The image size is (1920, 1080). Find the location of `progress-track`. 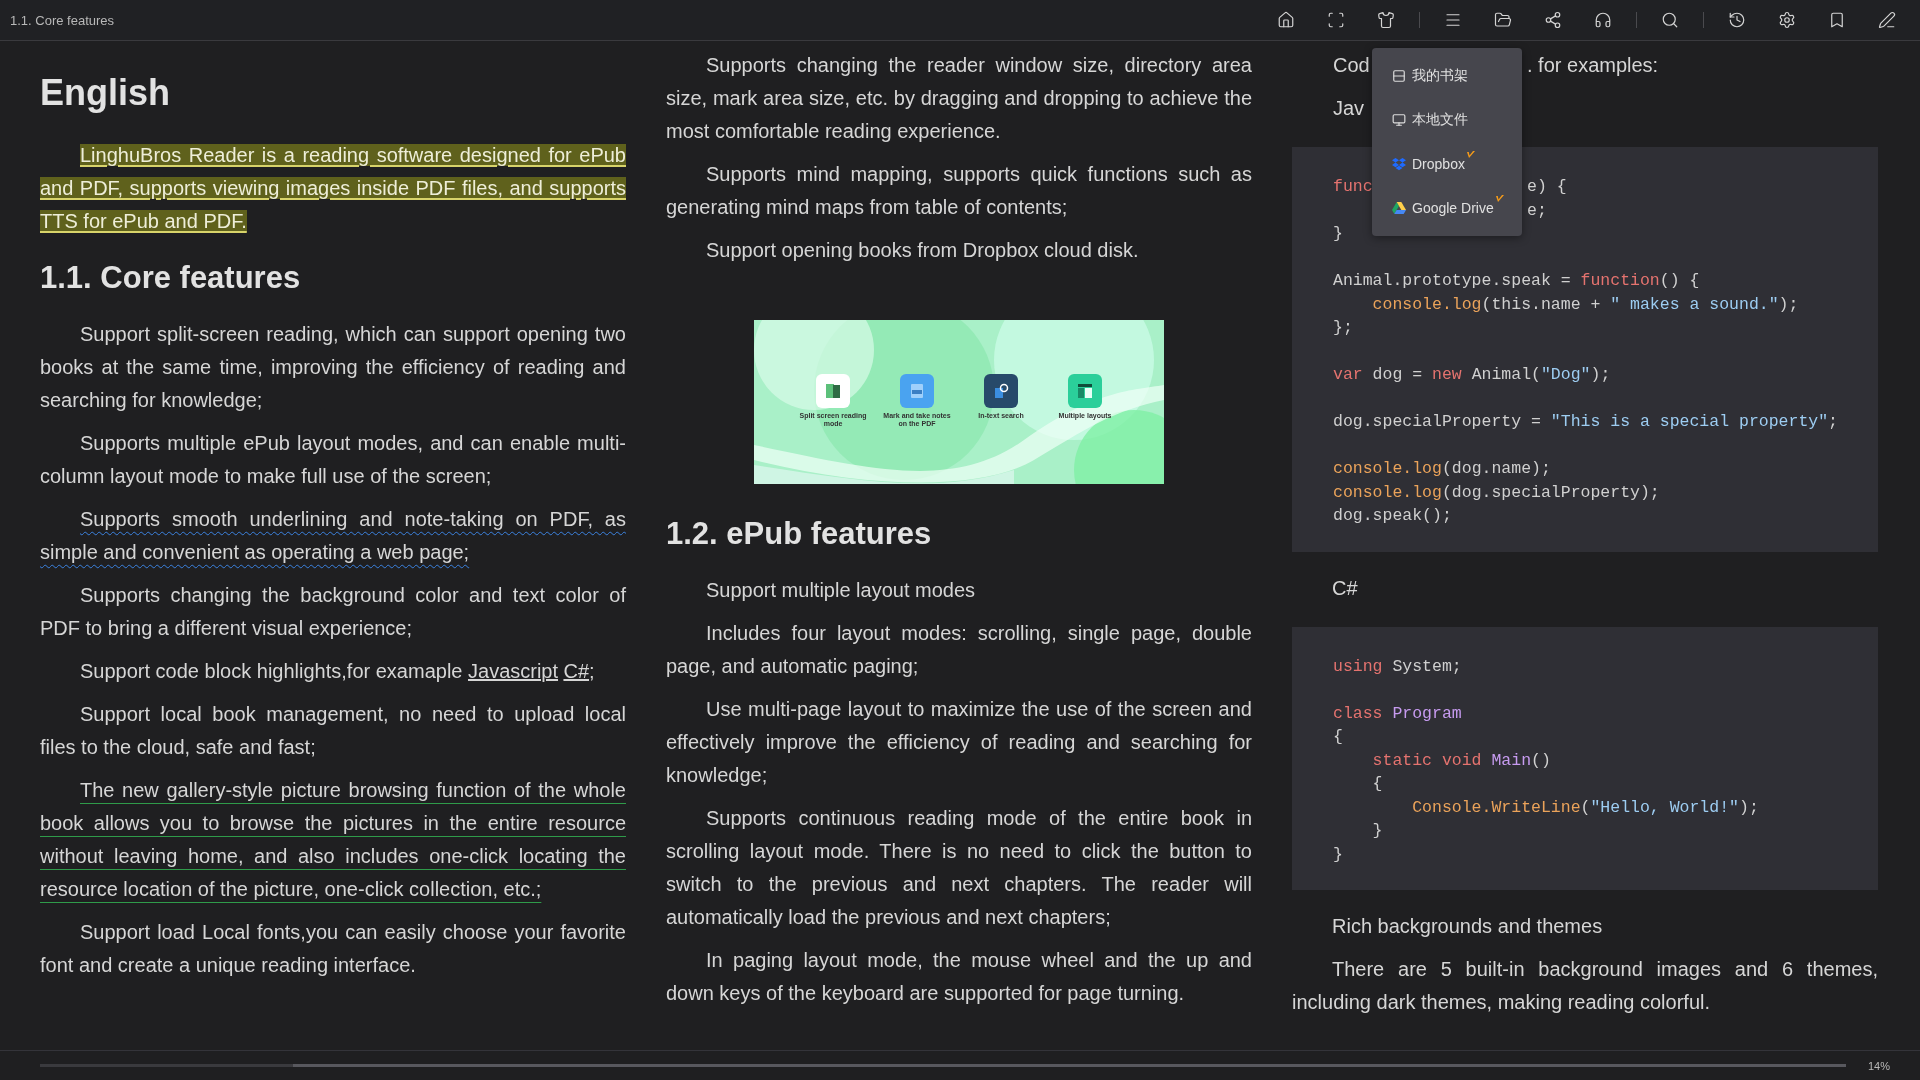

progress-track is located at coordinates (943, 1065).